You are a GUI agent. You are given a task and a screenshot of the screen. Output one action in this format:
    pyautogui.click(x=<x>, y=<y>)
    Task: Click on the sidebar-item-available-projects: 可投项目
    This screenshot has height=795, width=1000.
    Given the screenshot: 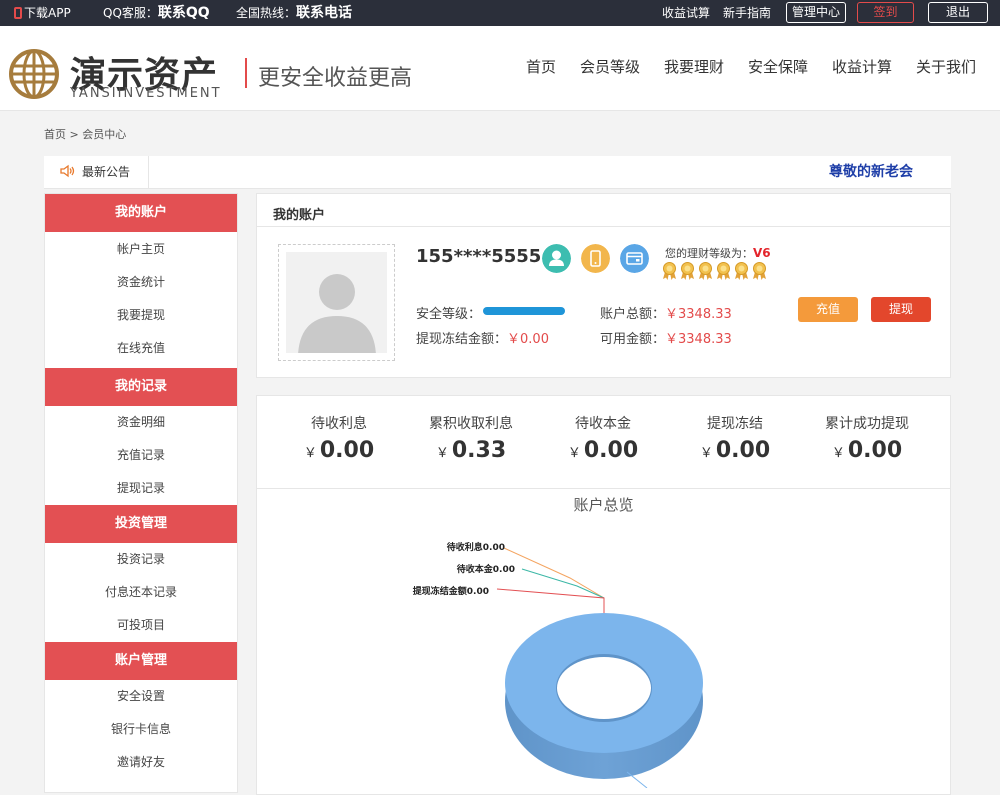 What is the action you would take?
    pyautogui.click(x=141, y=625)
    